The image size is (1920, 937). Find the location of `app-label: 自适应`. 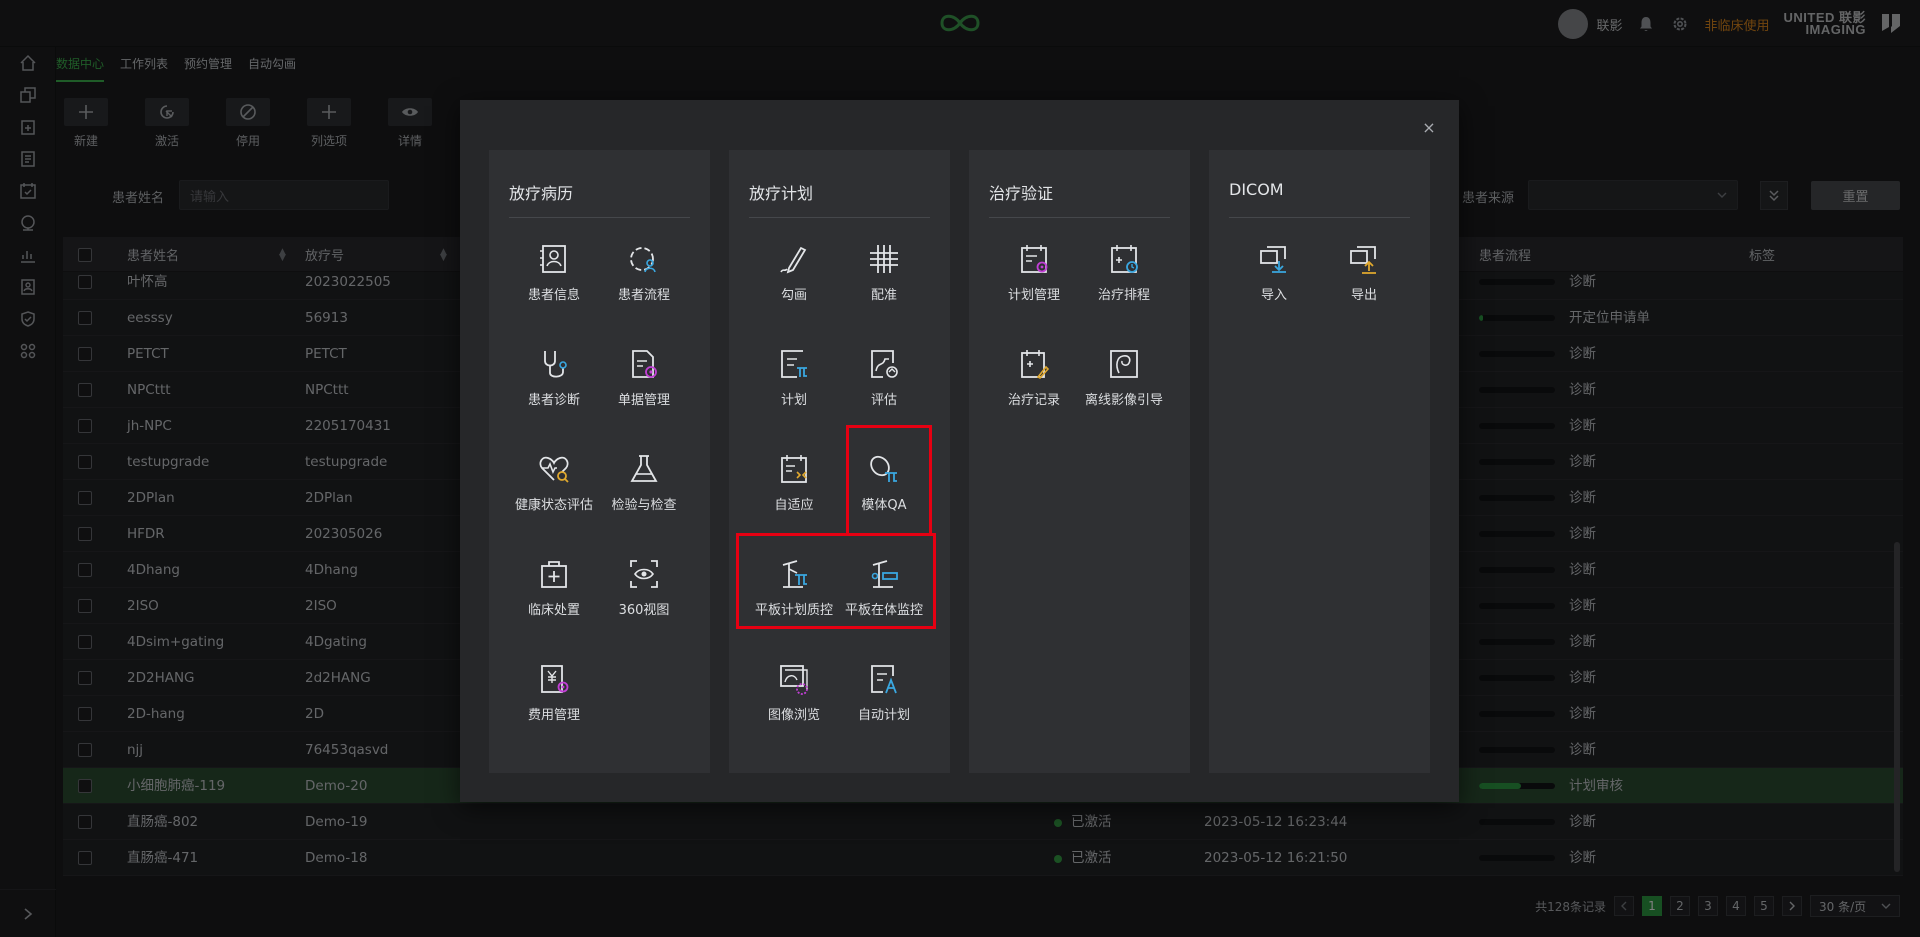

app-label: 自适应 is located at coordinates (794, 505).